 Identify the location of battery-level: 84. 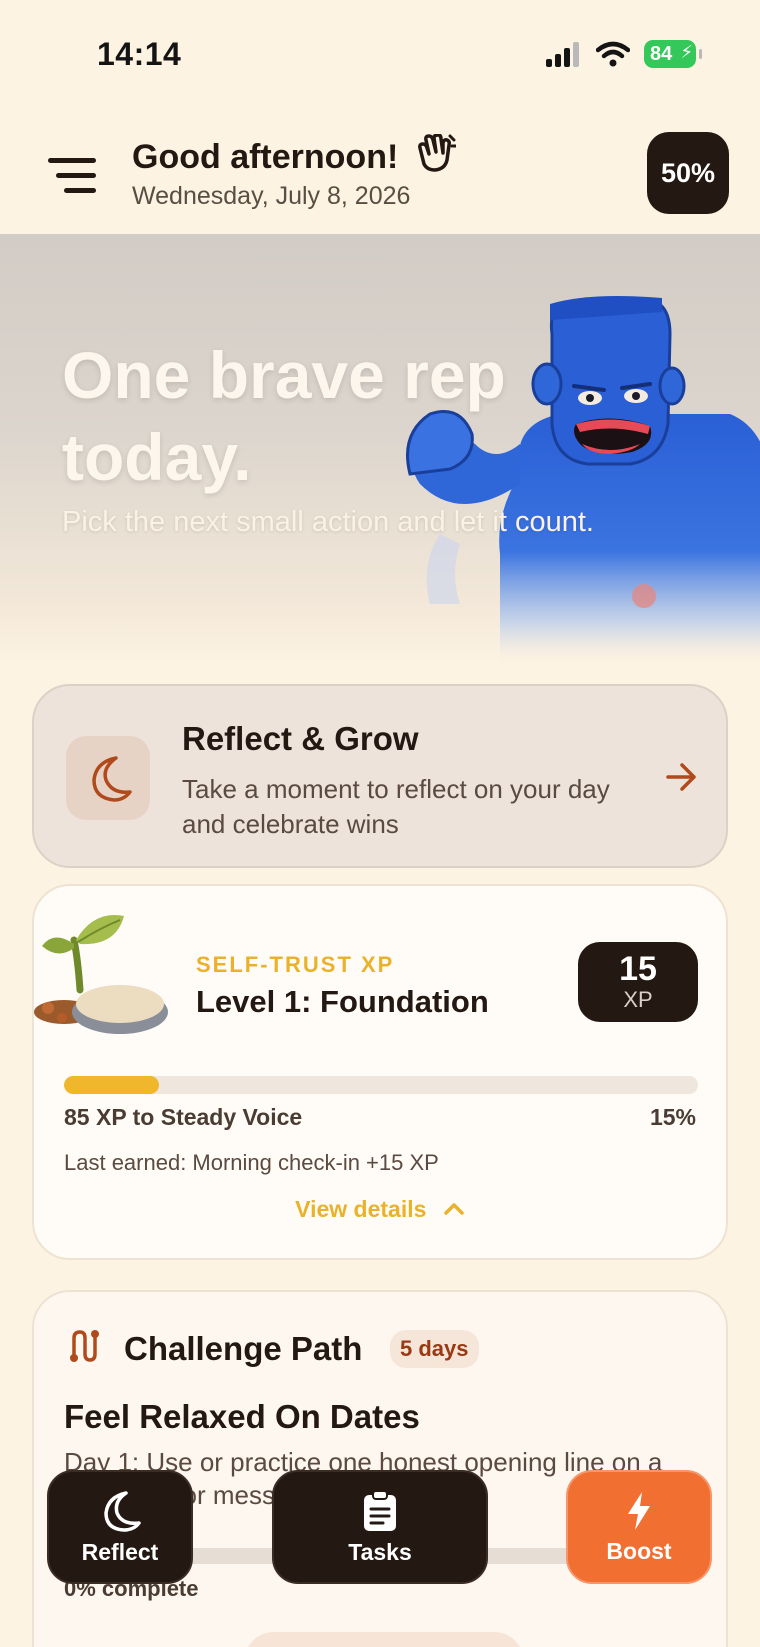
(661, 53).